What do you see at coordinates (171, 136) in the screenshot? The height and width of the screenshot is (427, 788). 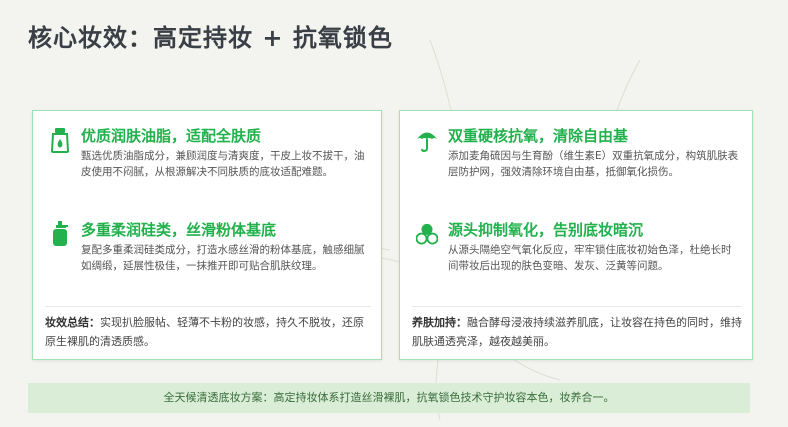 I see `feature-heading: 优质润肤油脂，适配全肤质` at bounding box center [171, 136].